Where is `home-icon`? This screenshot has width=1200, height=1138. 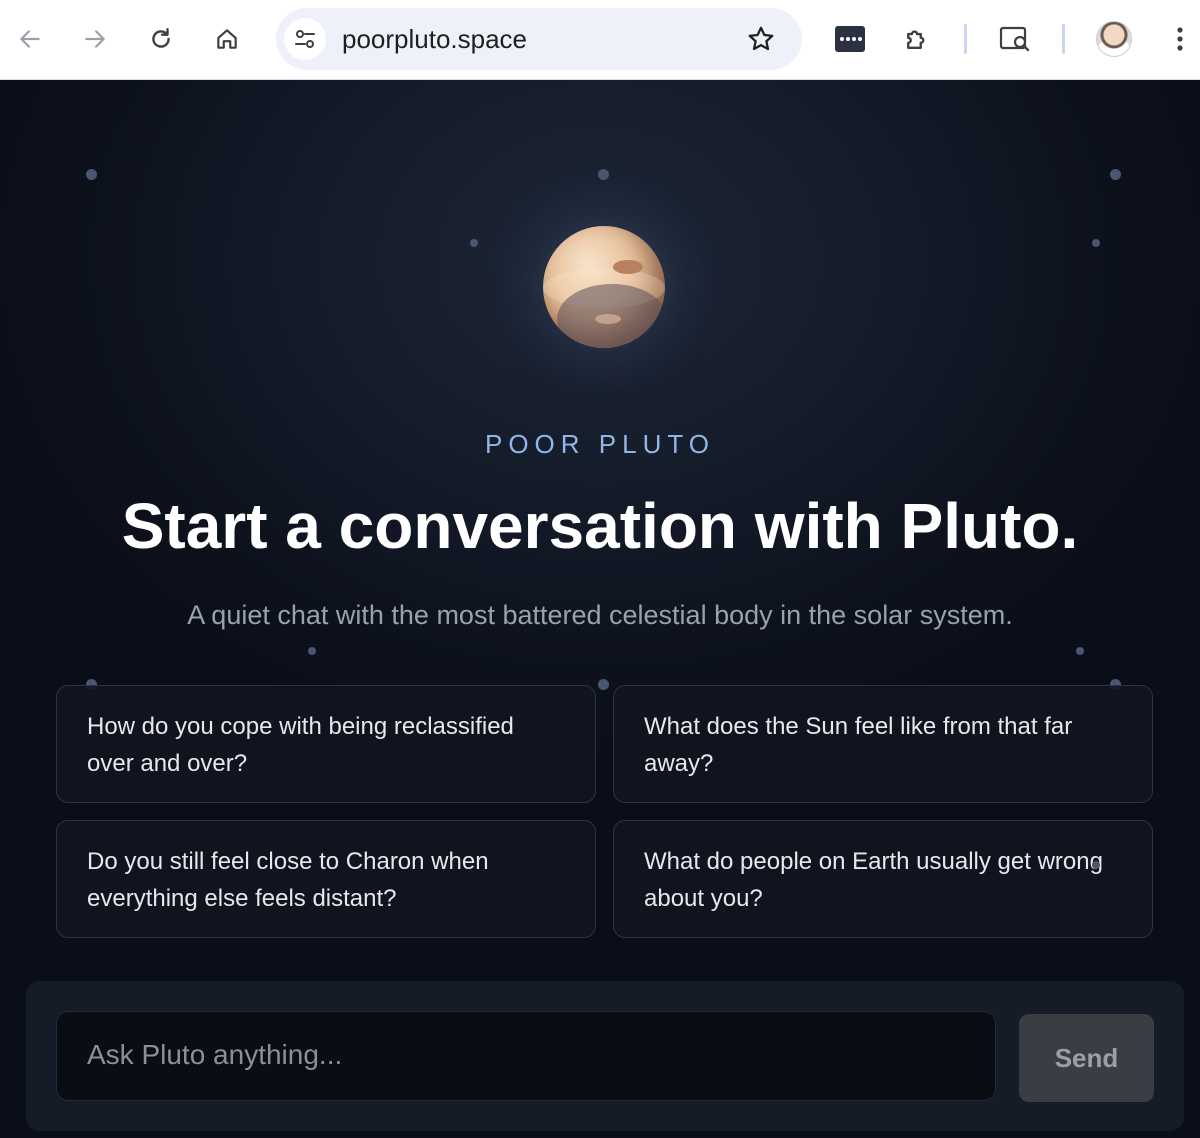
home-icon is located at coordinates (227, 39).